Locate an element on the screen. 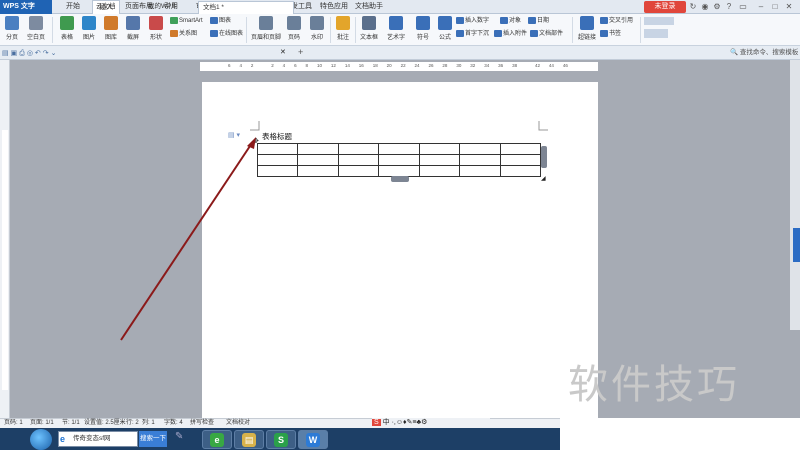 The width and height of the screenshot is (800, 450). ime-toolbar: S 中 ·,☺♦✎≡♣⚙ is located at coordinates (431, 423).